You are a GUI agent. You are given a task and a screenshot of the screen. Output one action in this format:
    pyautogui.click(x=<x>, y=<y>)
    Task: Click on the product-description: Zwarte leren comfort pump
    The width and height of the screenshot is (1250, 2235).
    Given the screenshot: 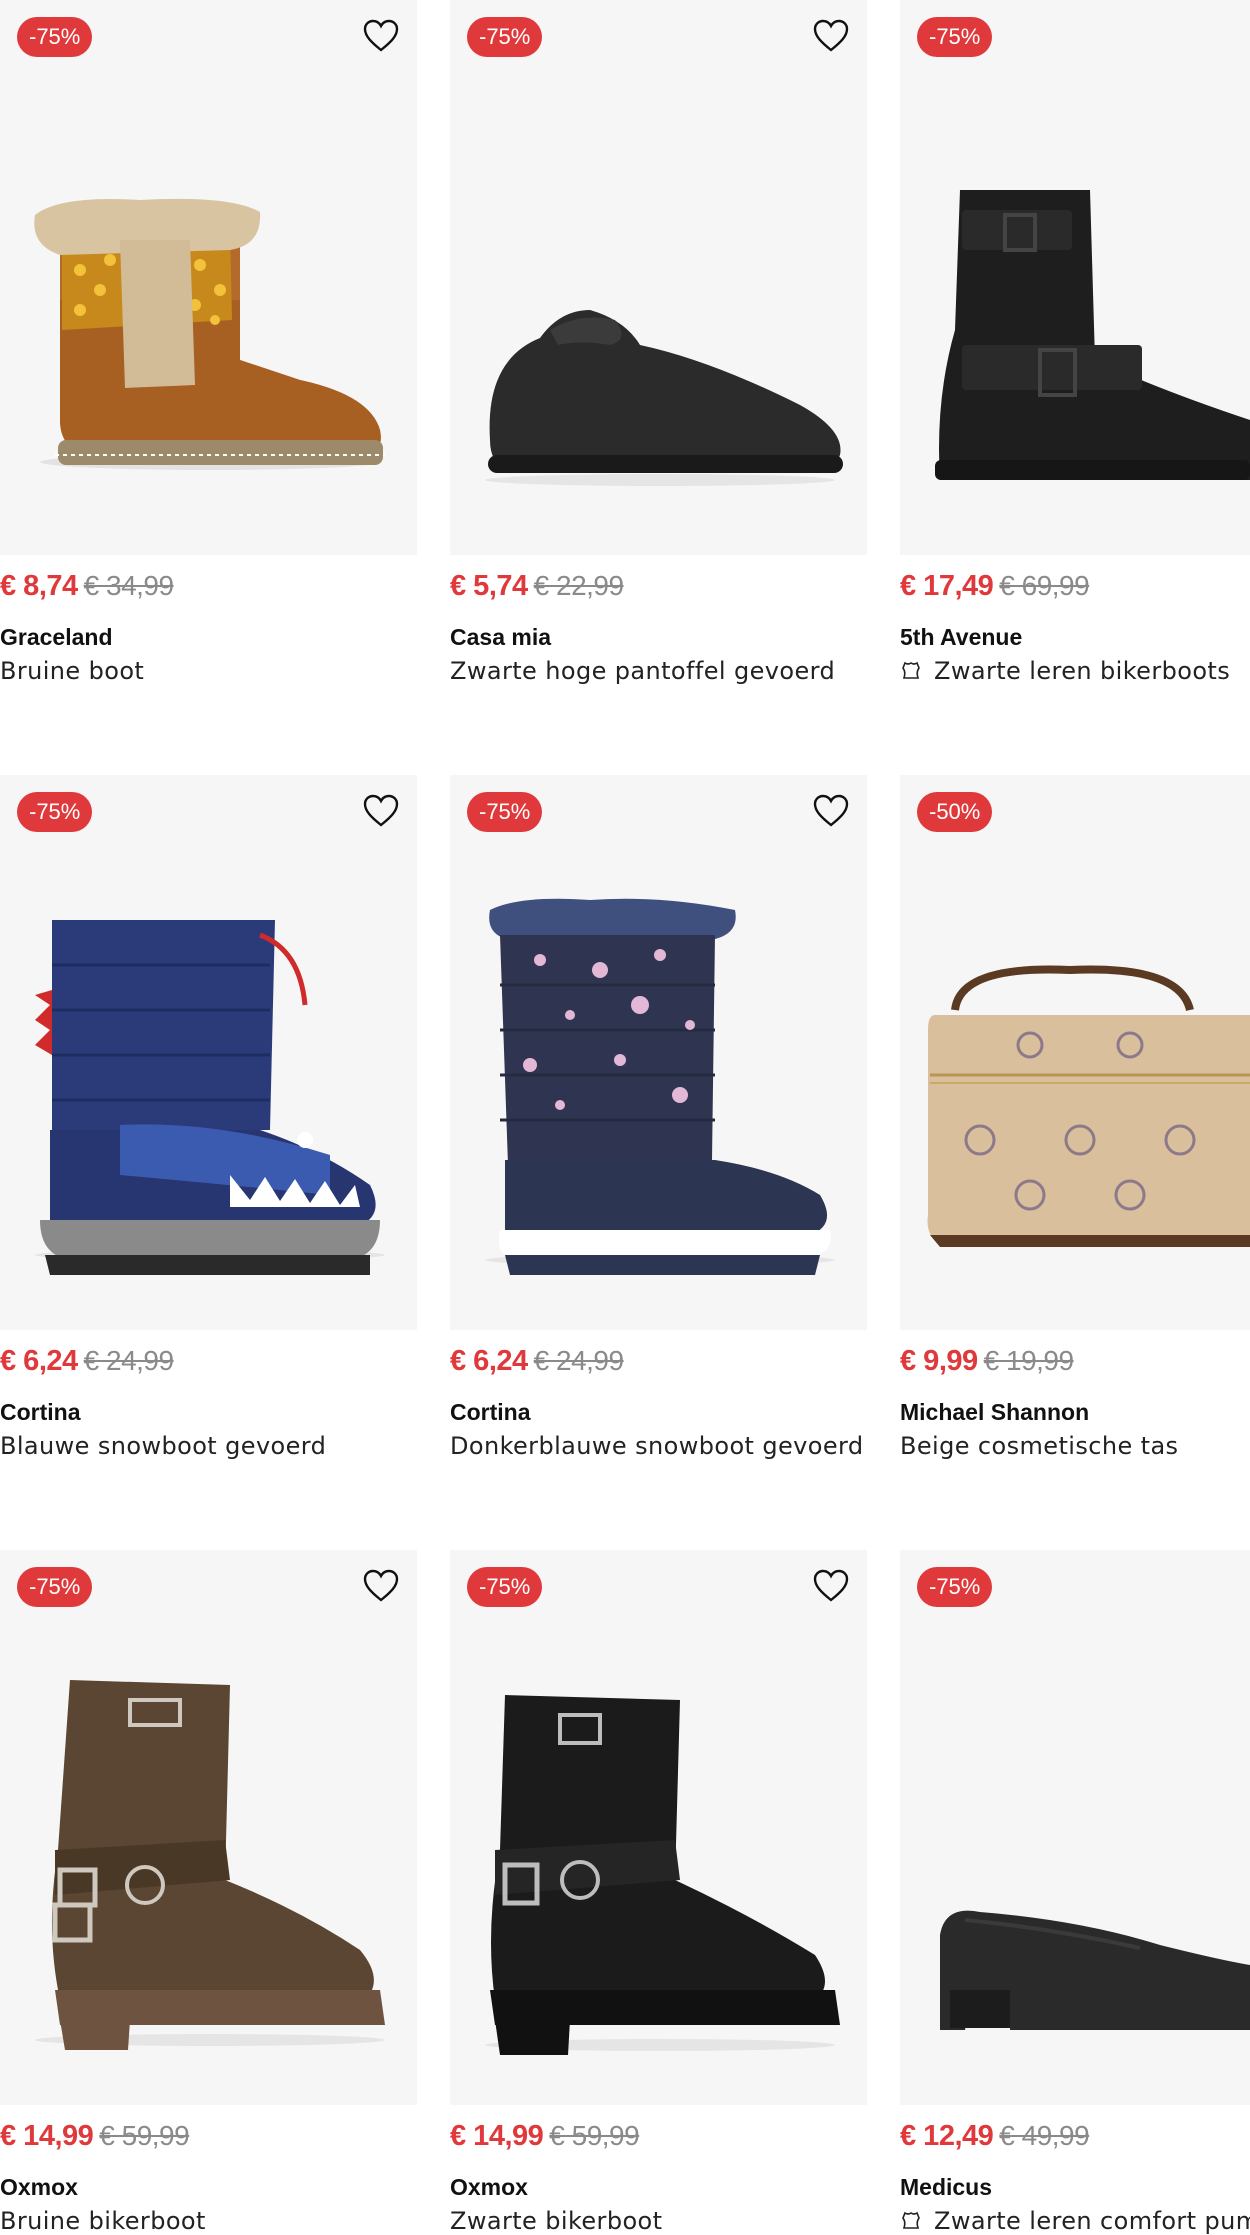 What is the action you would take?
    pyautogui.click(x=1075, y=2221)
    